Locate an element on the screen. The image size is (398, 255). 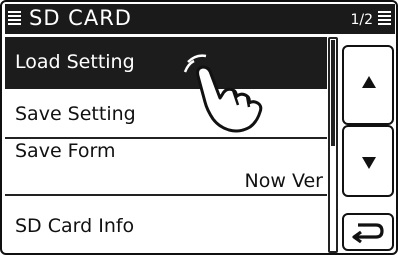
scroll-down-button is located at coordinates (368, 161).